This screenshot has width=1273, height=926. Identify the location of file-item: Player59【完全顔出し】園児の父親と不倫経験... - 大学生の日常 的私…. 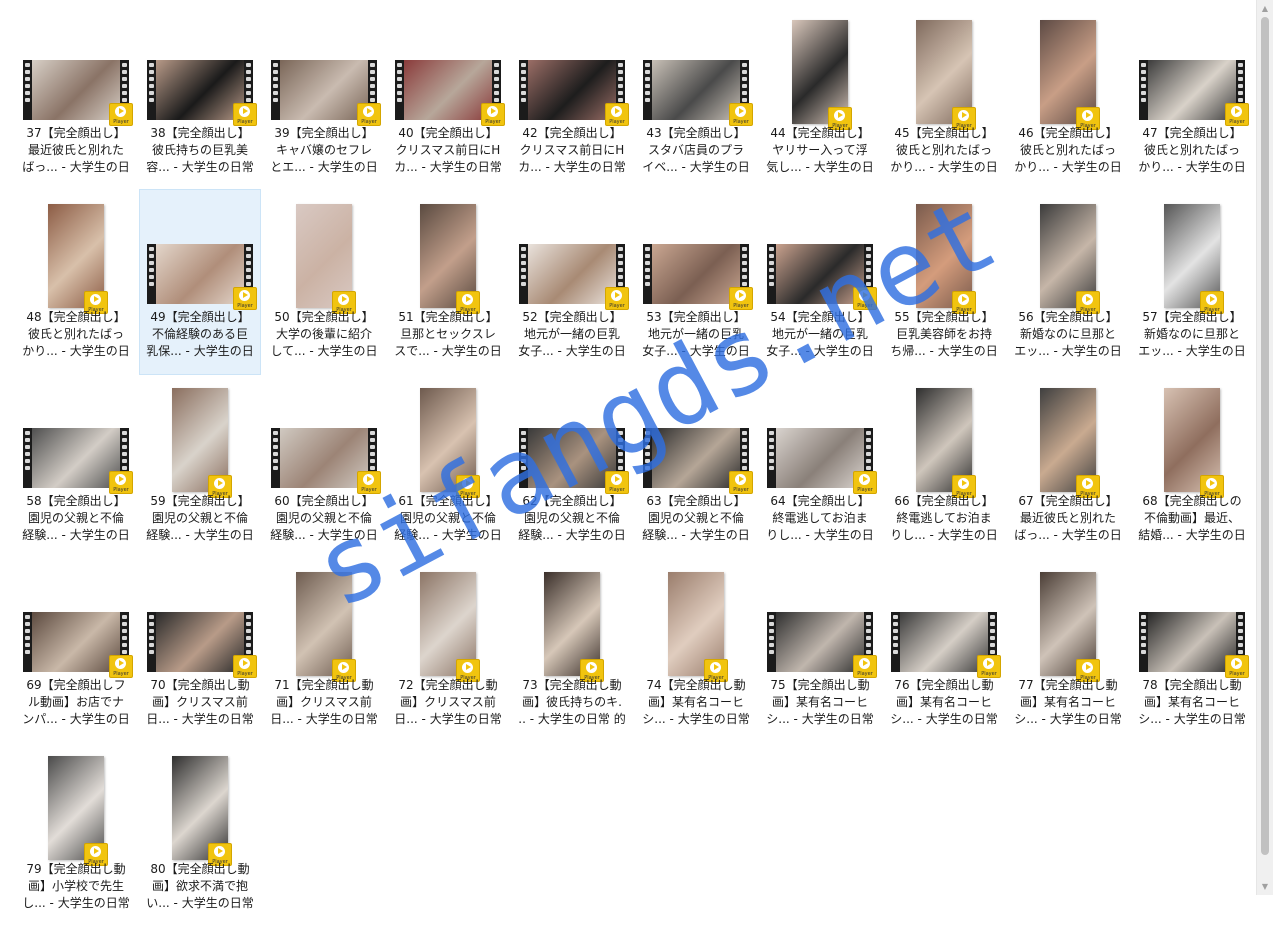
(200, 466).